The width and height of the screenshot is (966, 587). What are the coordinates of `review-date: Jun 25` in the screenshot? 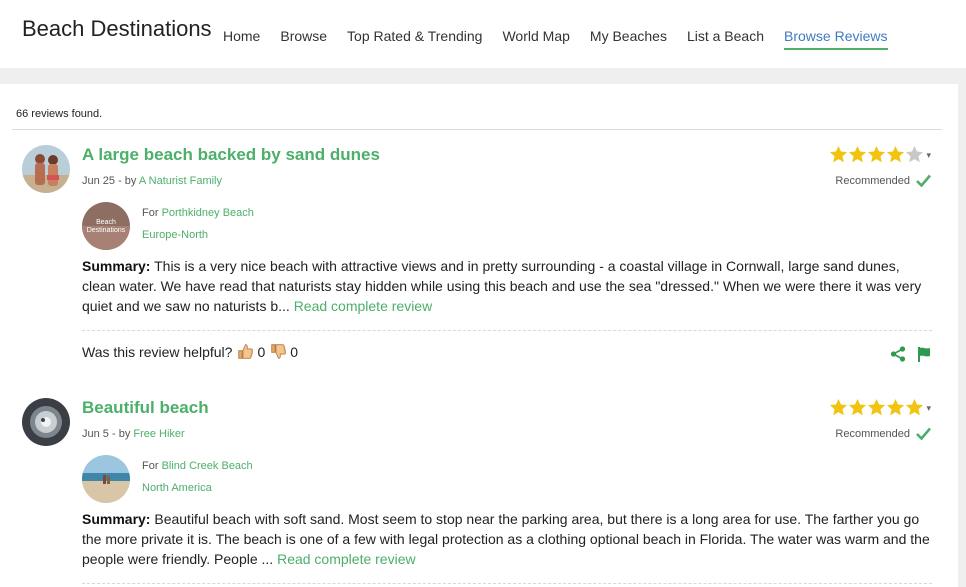 It's located at (99, 181).